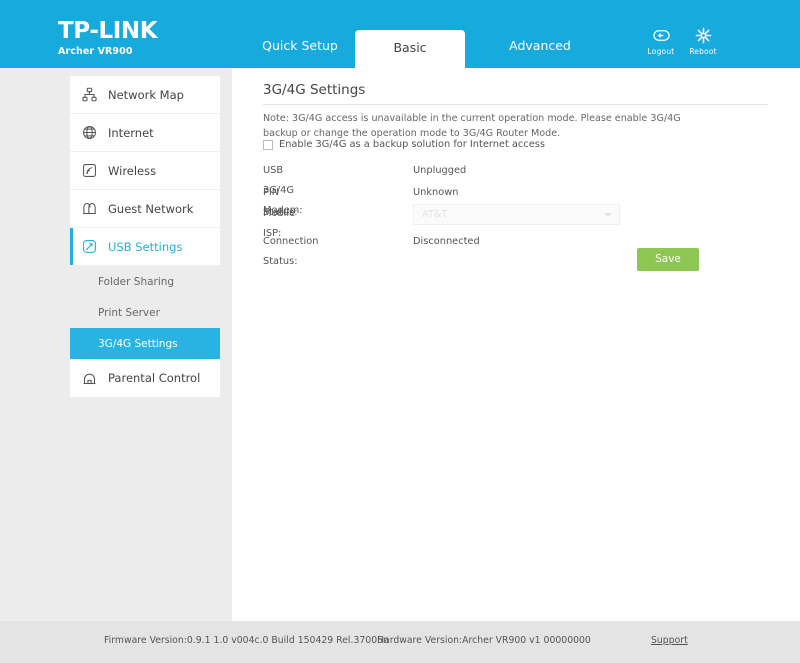 The image size is (800, 663). I want to click on sidebar-subitem-folder-sharing: Folder Sharing, so click(145, 281).